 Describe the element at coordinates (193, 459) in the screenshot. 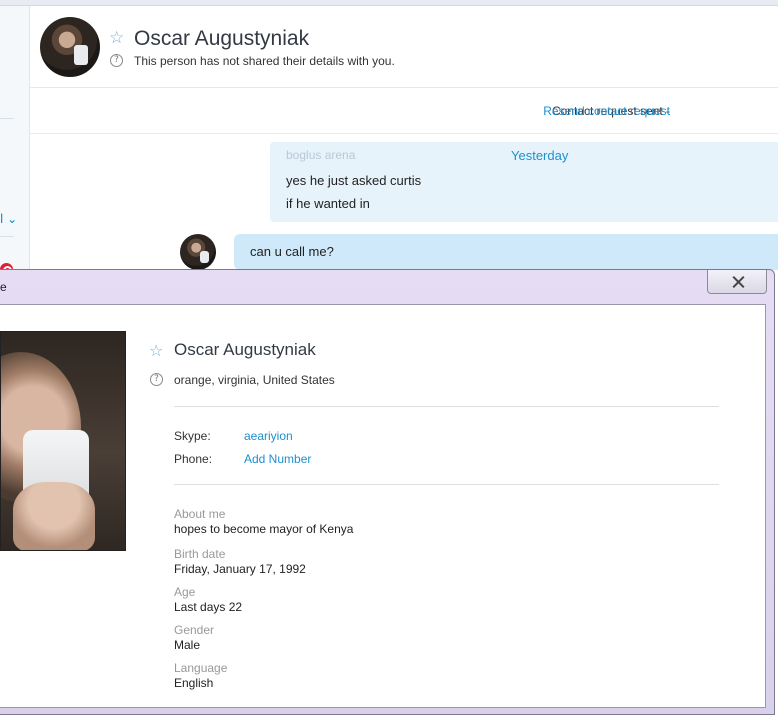

I see `phone-label: Phone:` at that location.